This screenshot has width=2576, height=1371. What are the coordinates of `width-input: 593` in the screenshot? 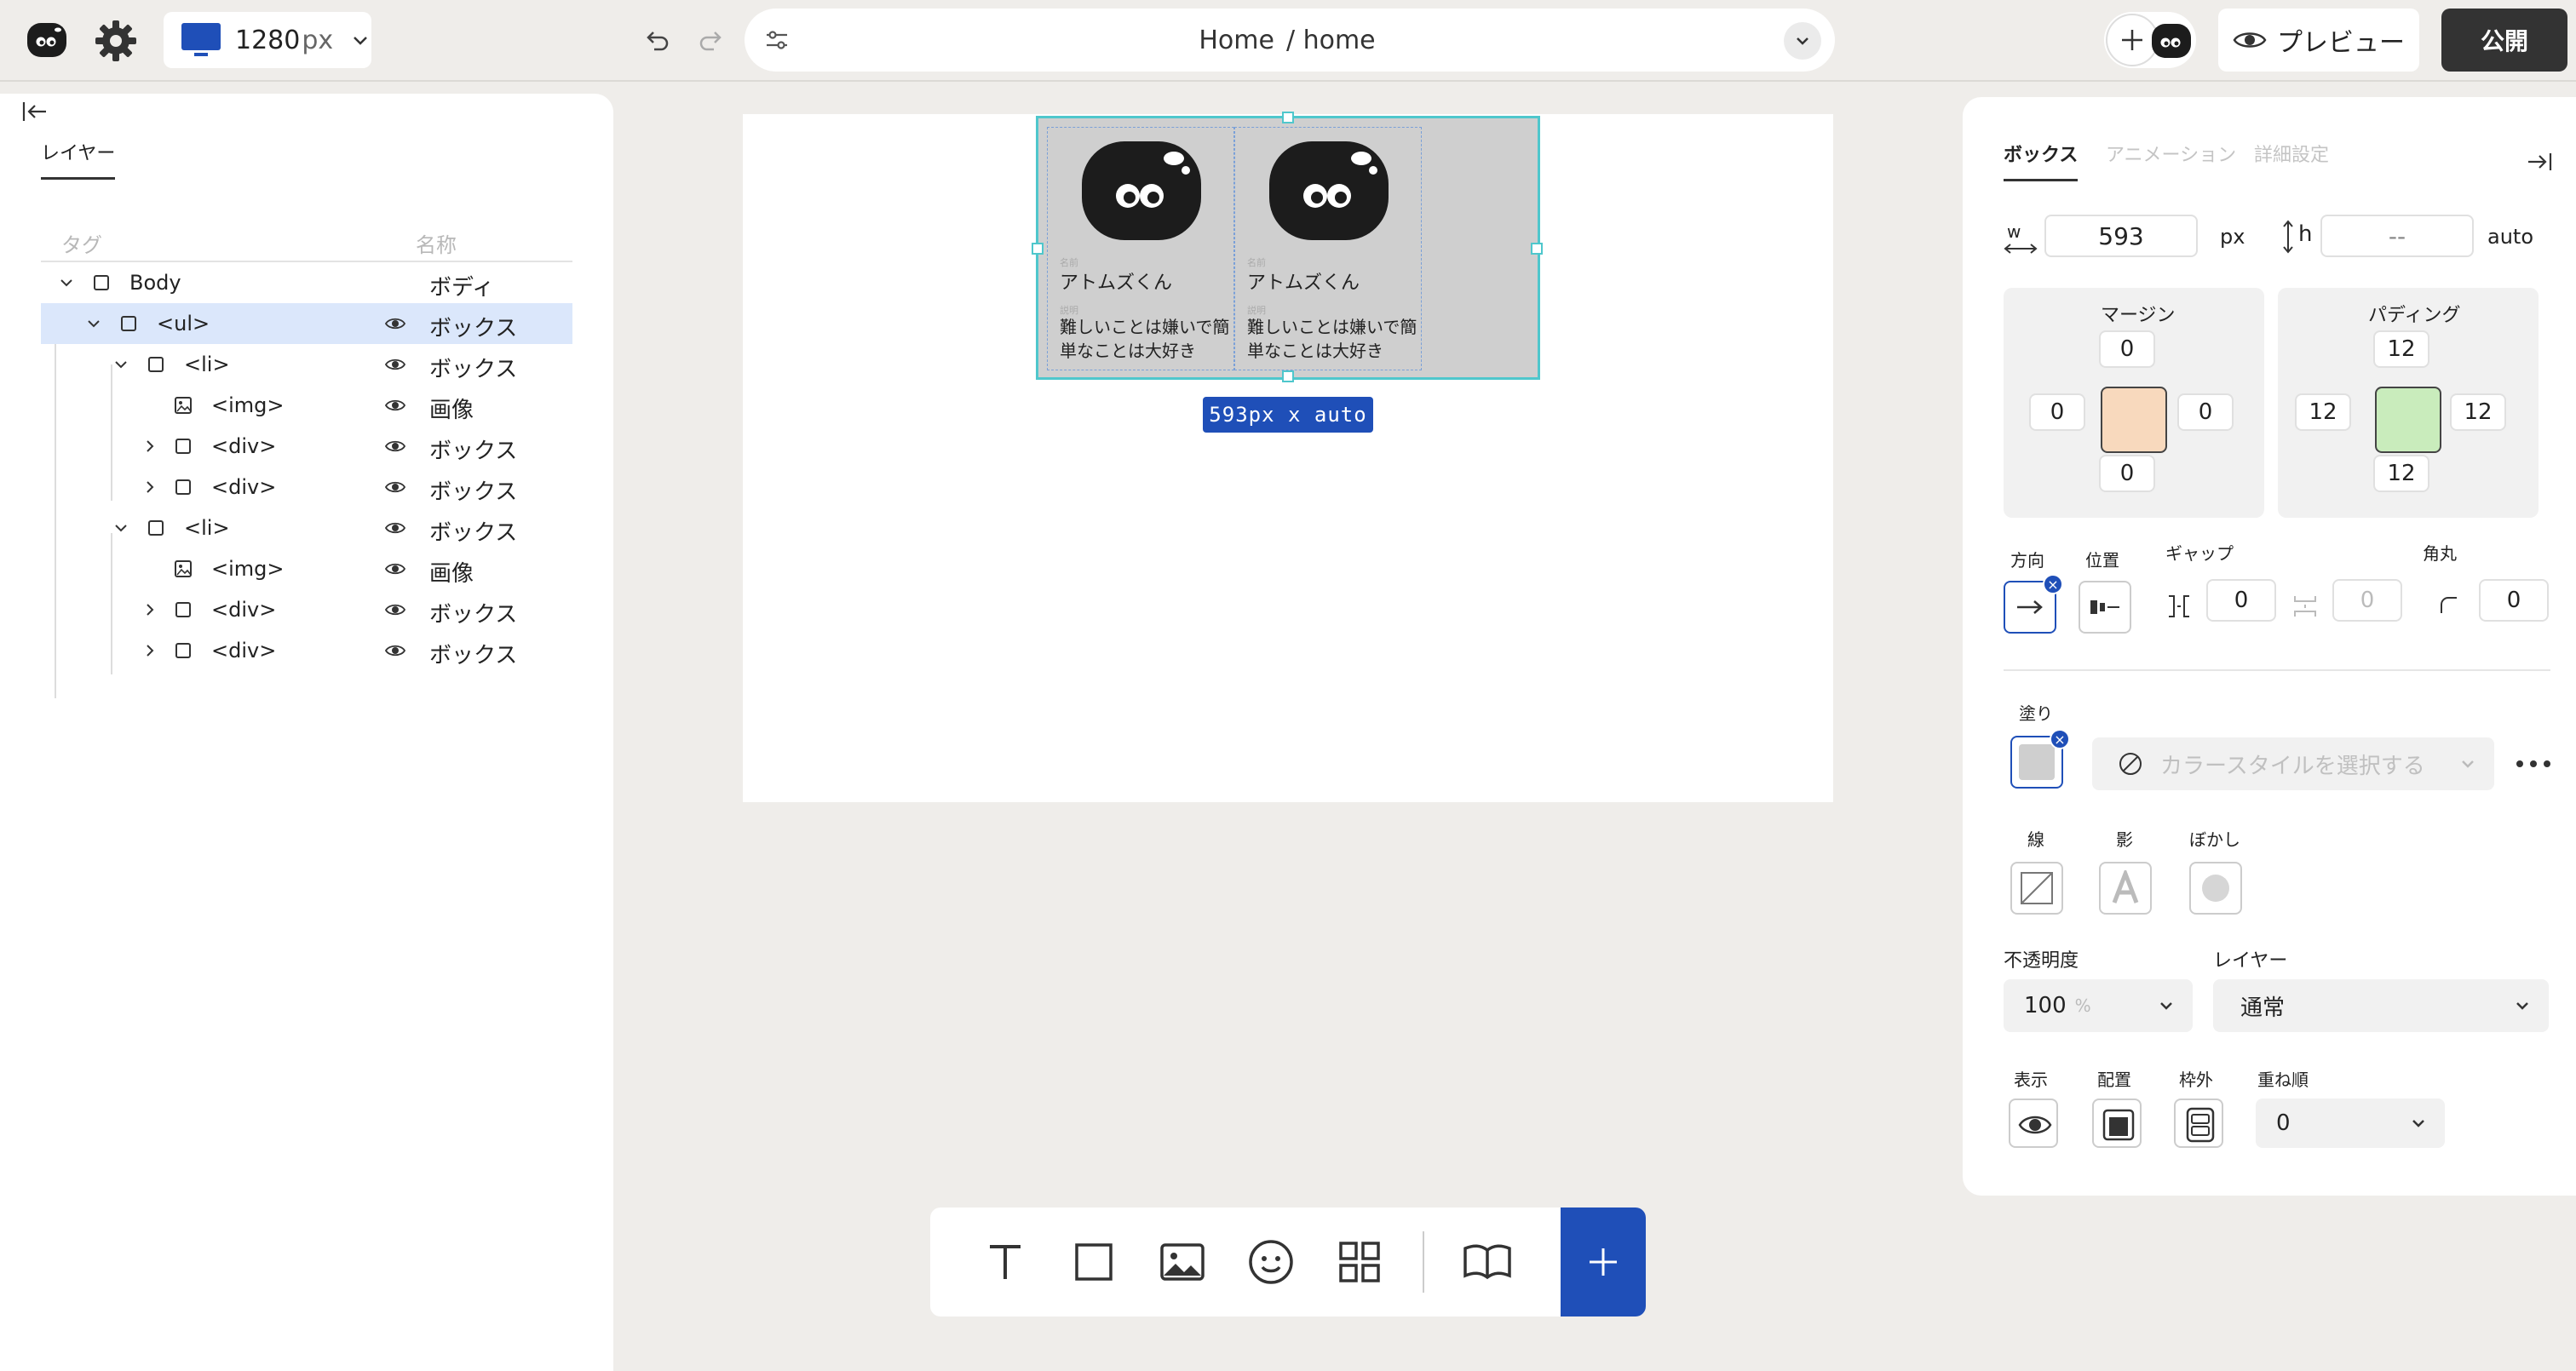 It's located at (2121, 236).